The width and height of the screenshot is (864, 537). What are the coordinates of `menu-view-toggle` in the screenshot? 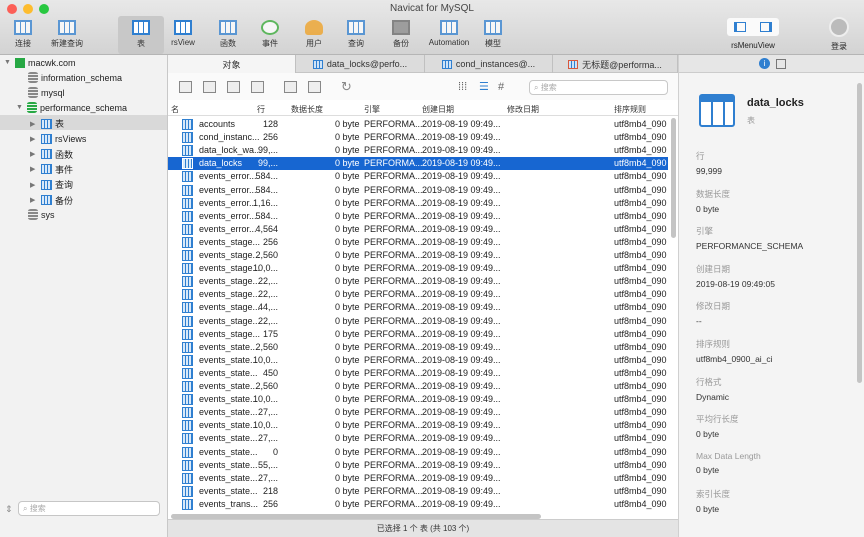 It's located at (753, 27).